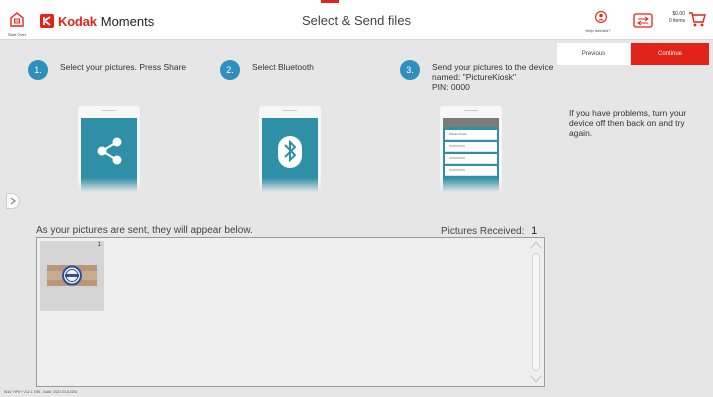 The width and height of the screenshot is (713, 397). What do you see at coordinates (230, 70) in the screenshot?
I see `step-number-2: 2.` at bounding box center [230, 70].